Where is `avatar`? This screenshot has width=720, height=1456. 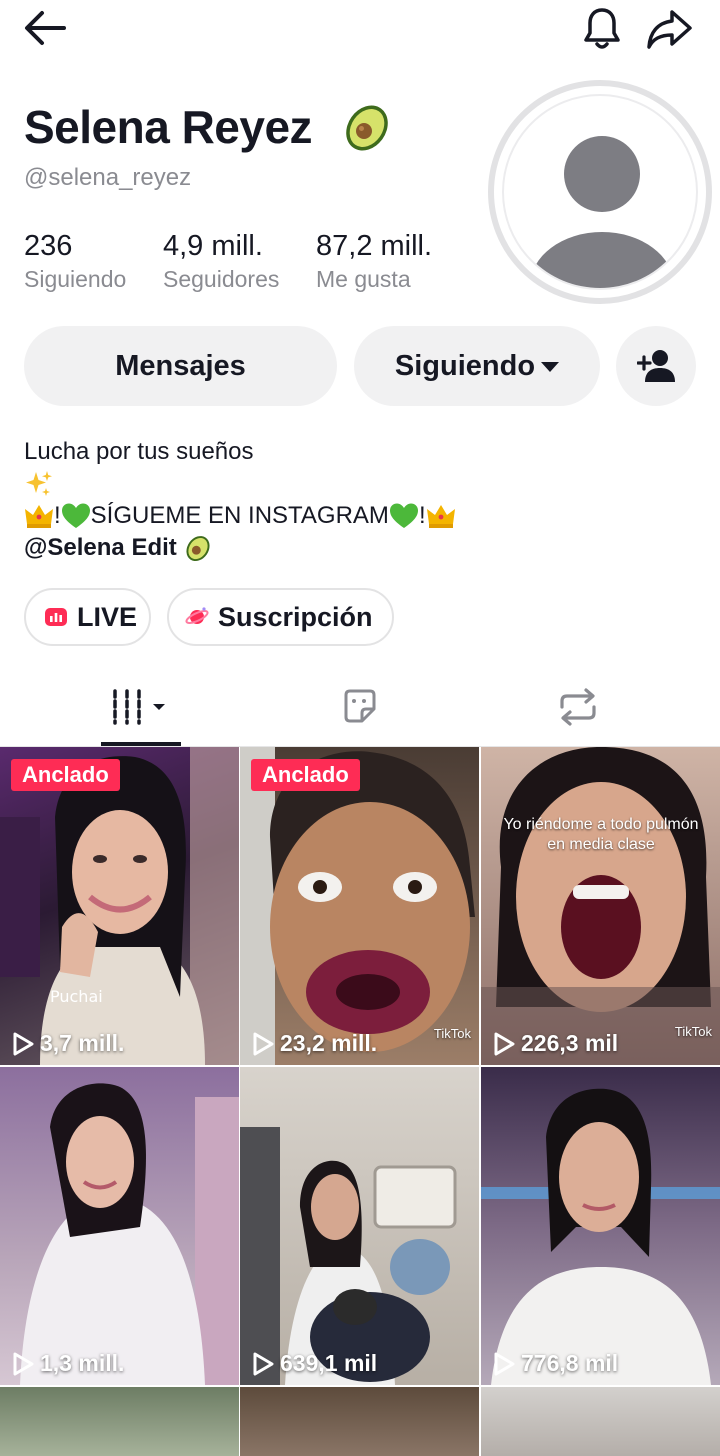 avatar is located at coordinates (600, 192).